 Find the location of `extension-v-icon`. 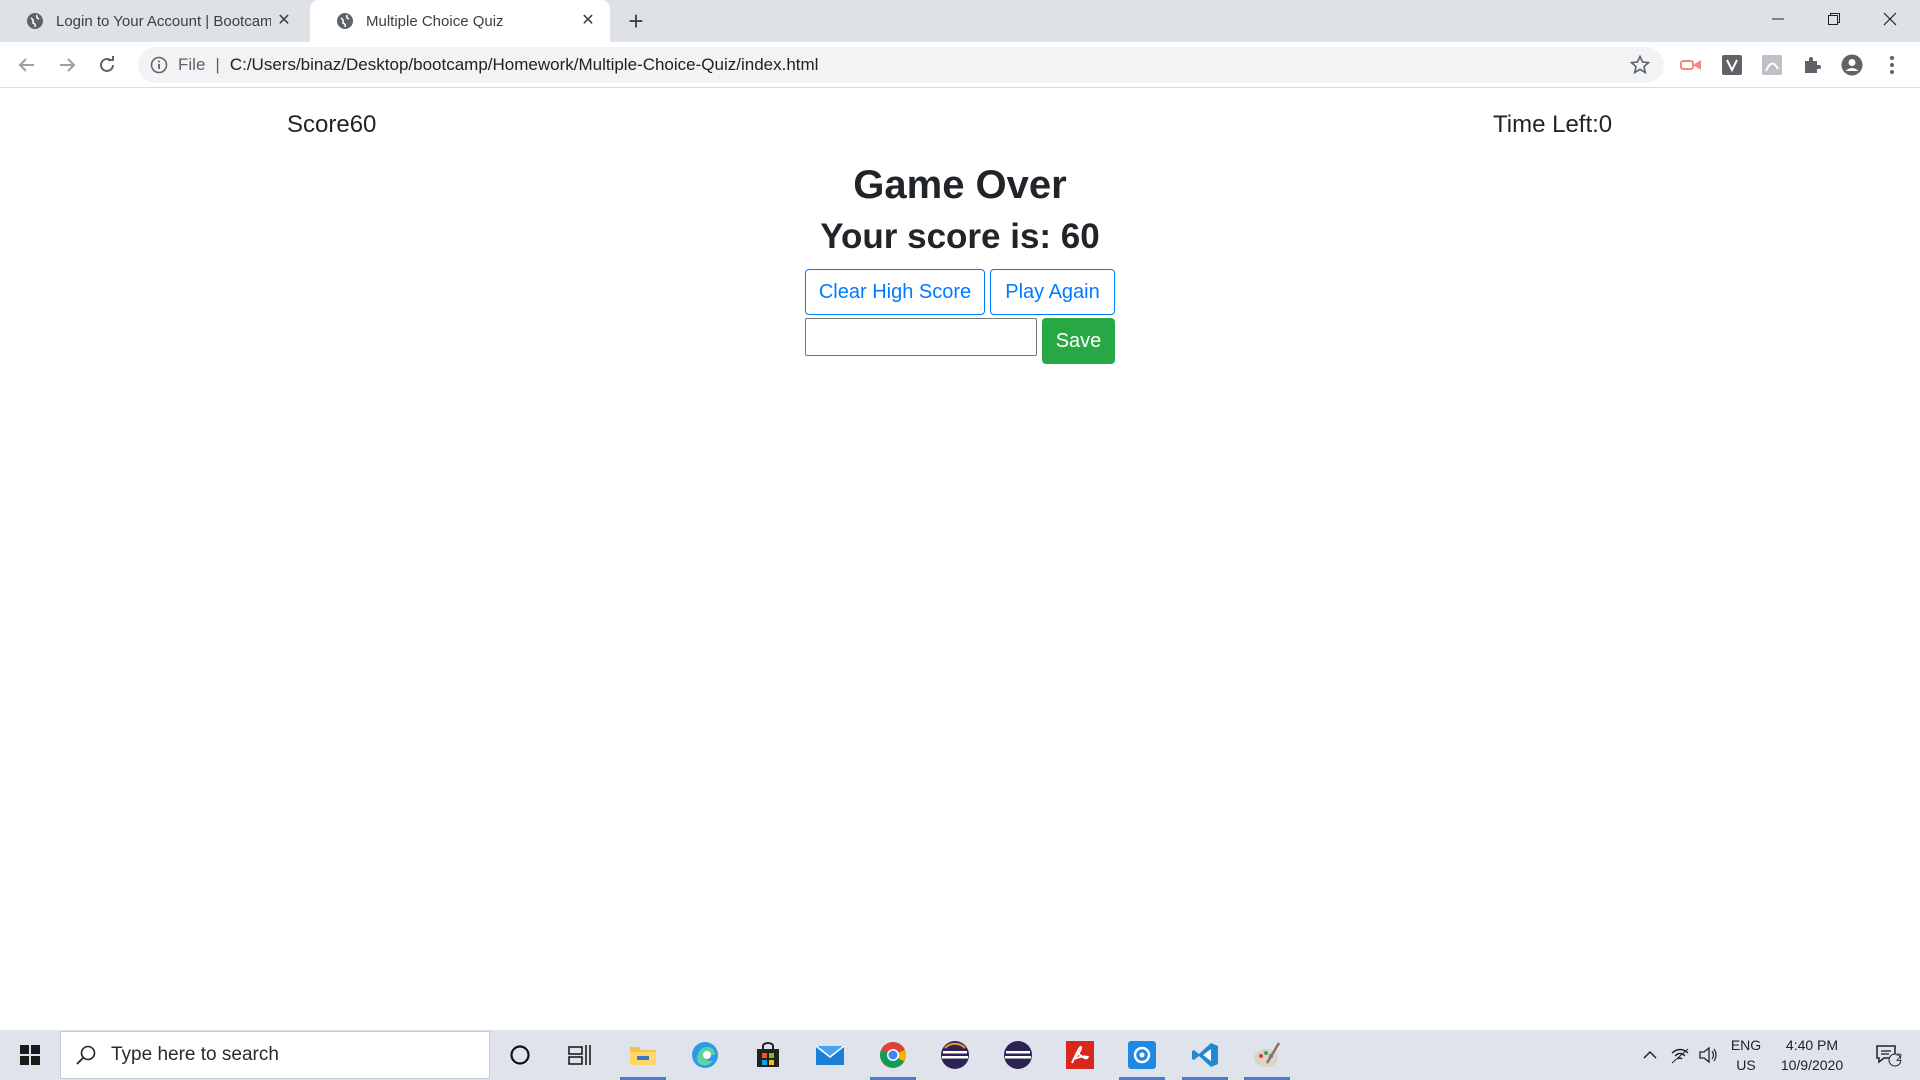

extension-v-icon is located at coordinates (1732, 65).